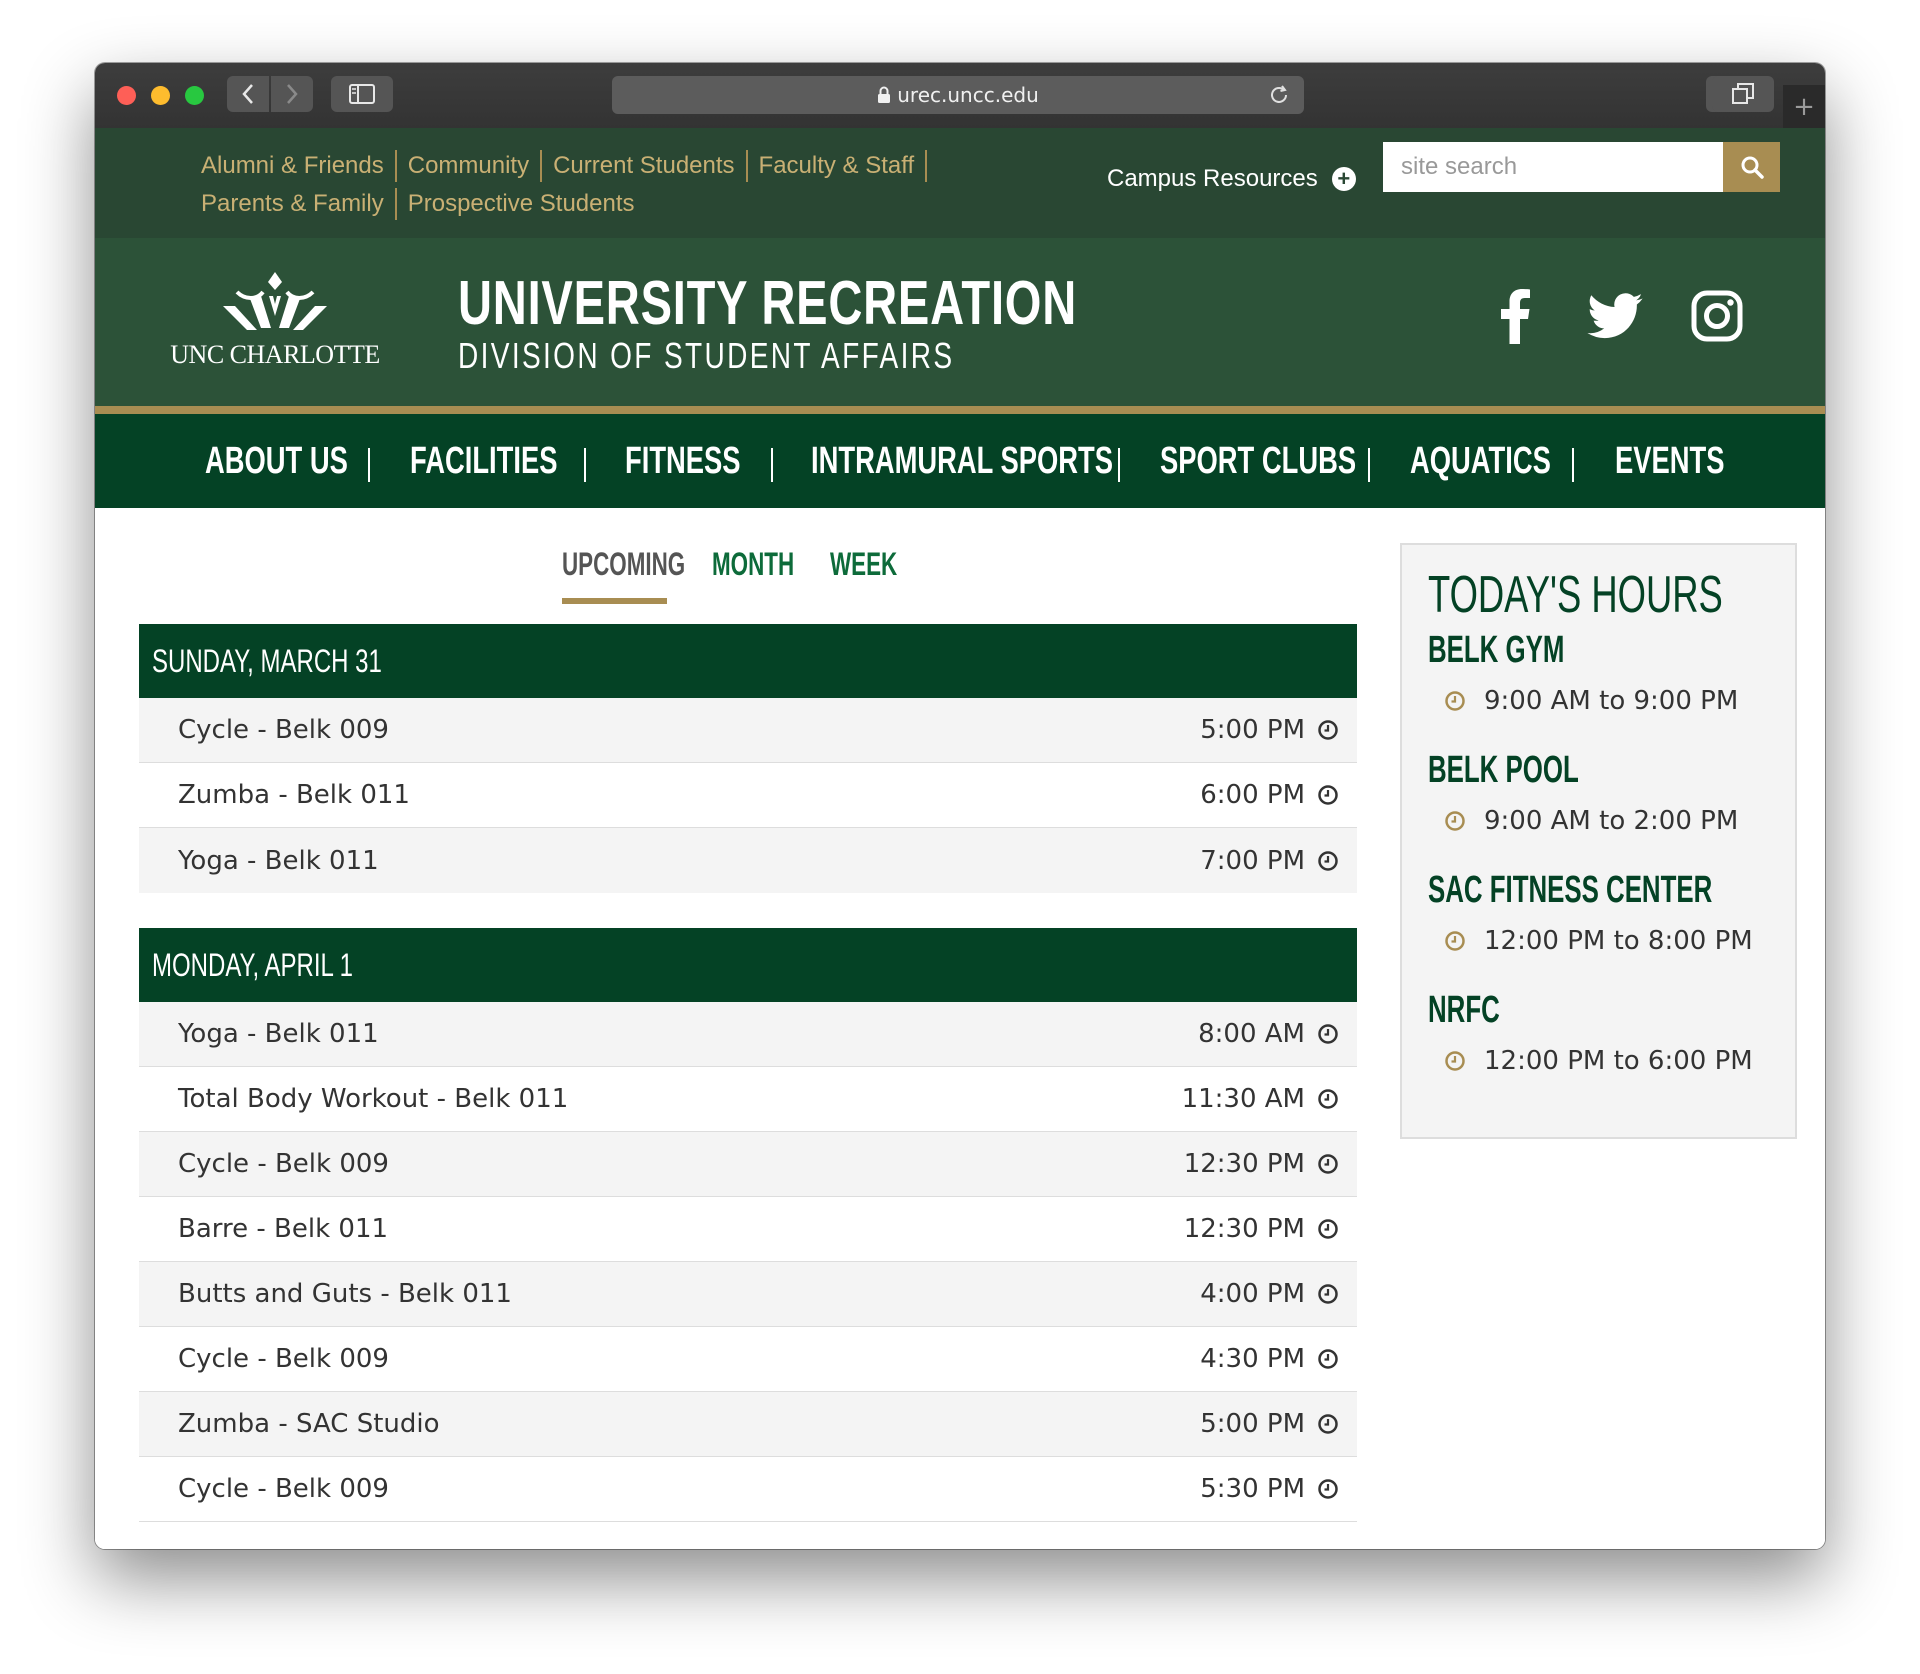 The image size is (1920, 1674). Describe the element at coordinates (1804, 106) in the screenshot. I see `new-tab-button: +` at that location.